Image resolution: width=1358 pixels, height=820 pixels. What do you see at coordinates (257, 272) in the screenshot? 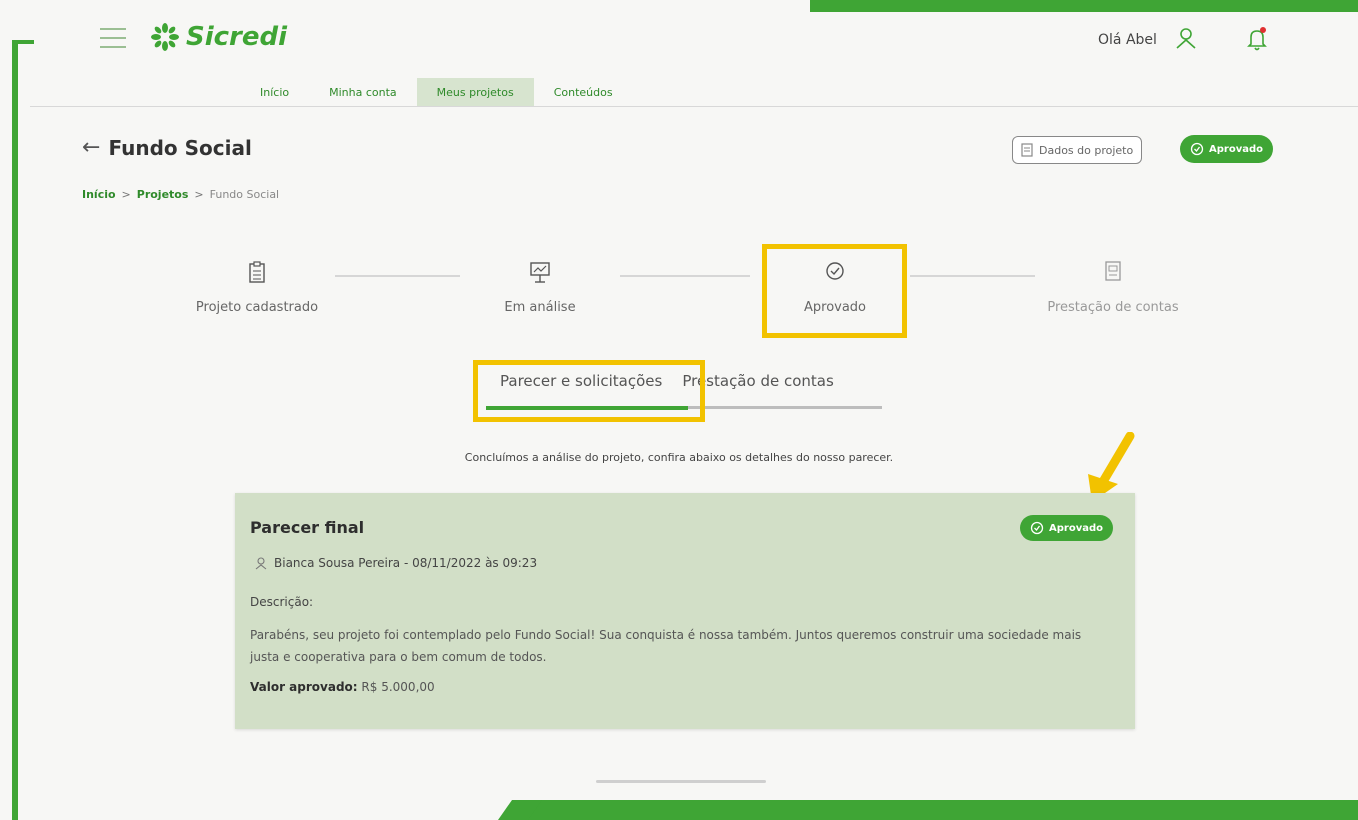
I see `clipboard-icon` at bounding box center [257, 272].